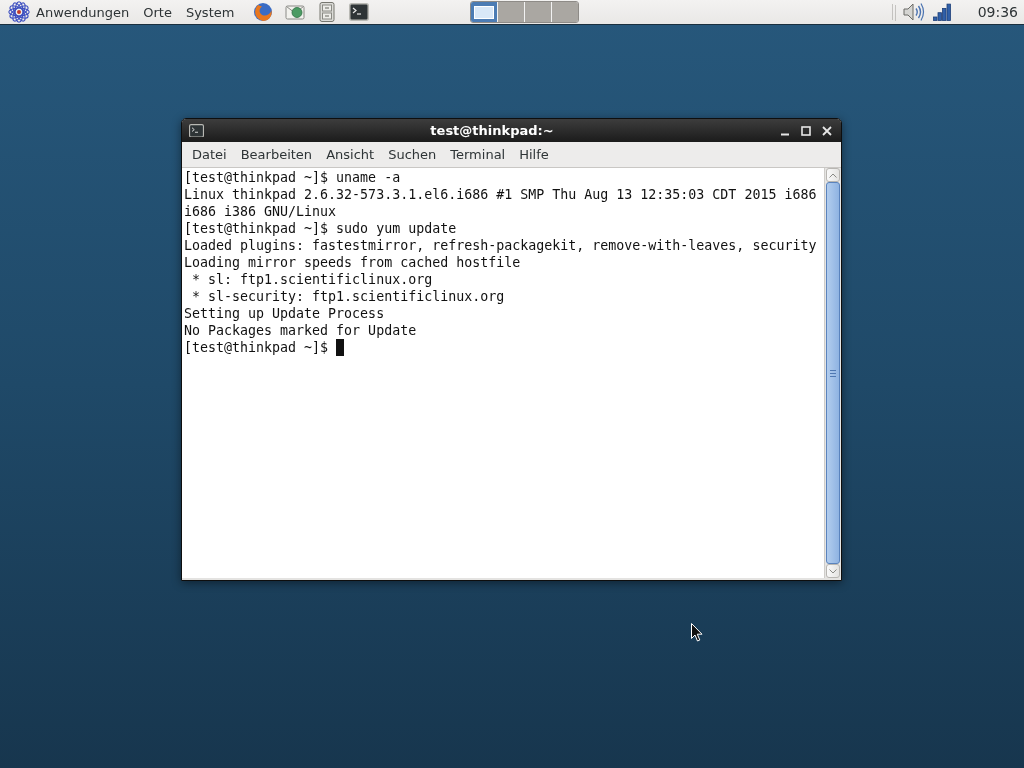 The width and height of the screenshot is (1024, 768). I want to click on envelope-icon, so click(295, 12).